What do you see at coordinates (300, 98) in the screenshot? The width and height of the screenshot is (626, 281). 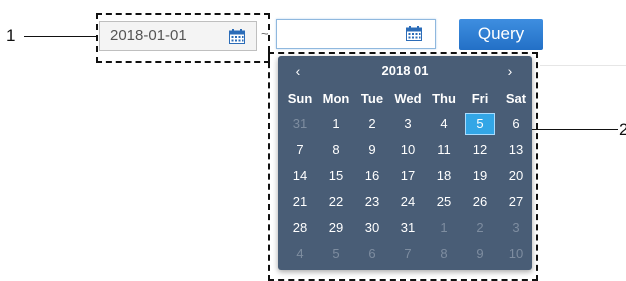 I see `weekday-label: Sun` at bounding box center [300, 98].